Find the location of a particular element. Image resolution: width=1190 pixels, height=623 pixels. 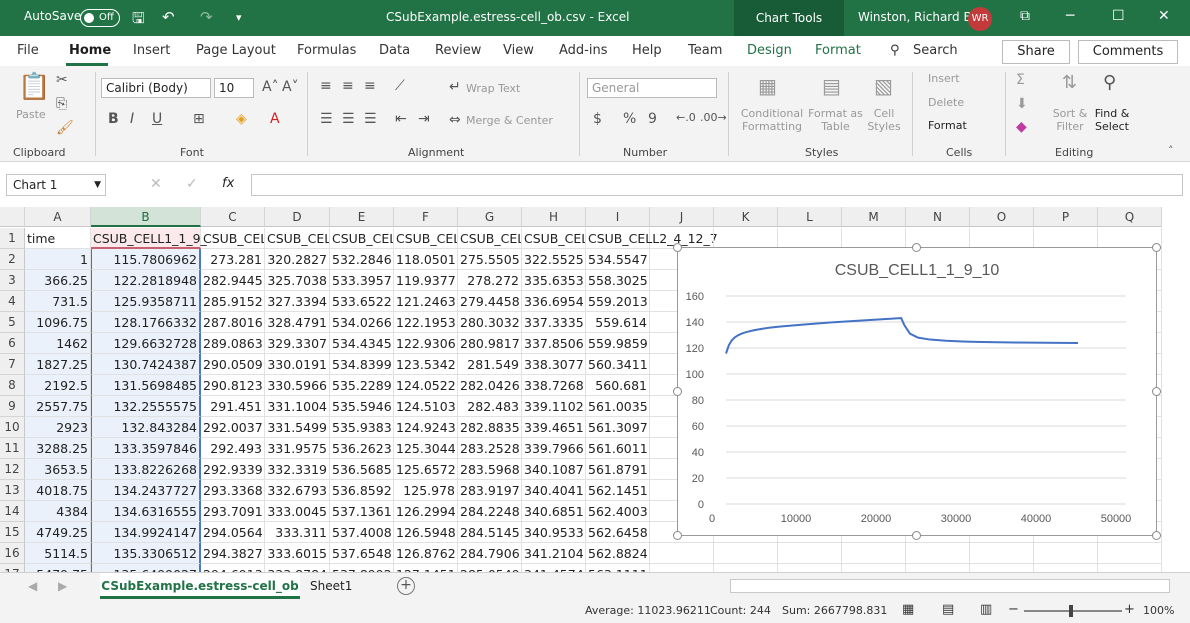

tab-page-layout: Page Layout is located at coordinates (236, 50).